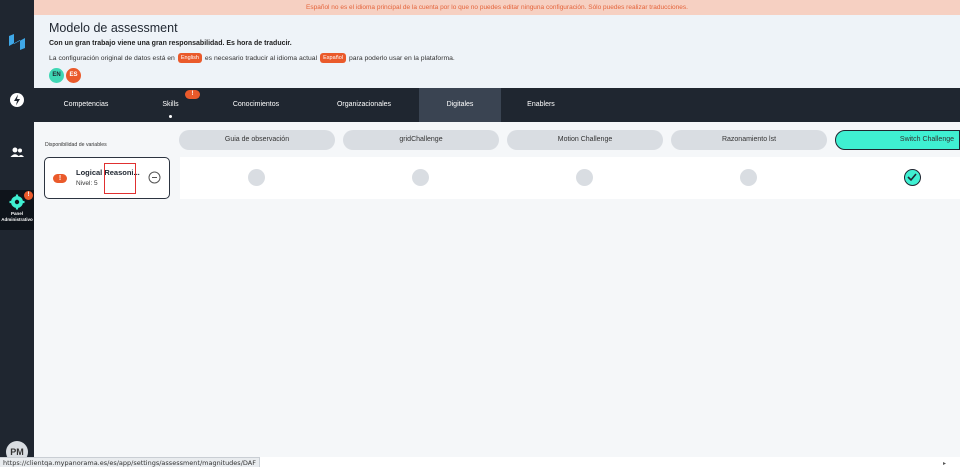  Describe the element at coordinates (28, 195) in the screenshot. I see `admin-alert-badge: !` at that location.